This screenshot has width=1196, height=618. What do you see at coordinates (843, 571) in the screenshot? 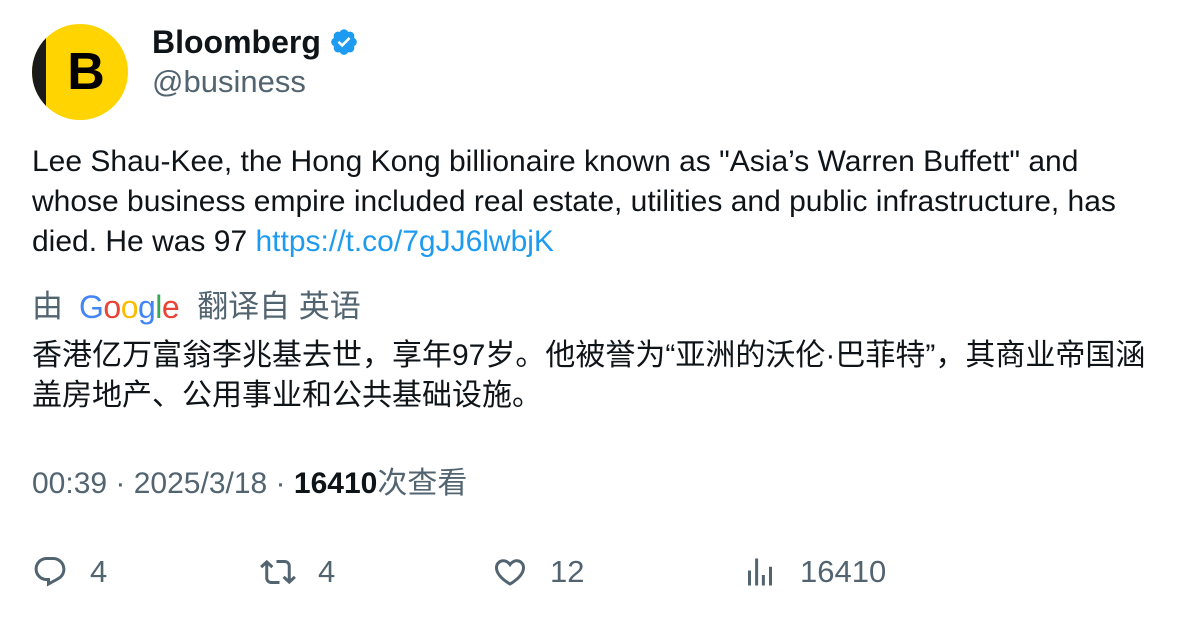
I see `view-count: 16410` at bounding box center [843, 571].